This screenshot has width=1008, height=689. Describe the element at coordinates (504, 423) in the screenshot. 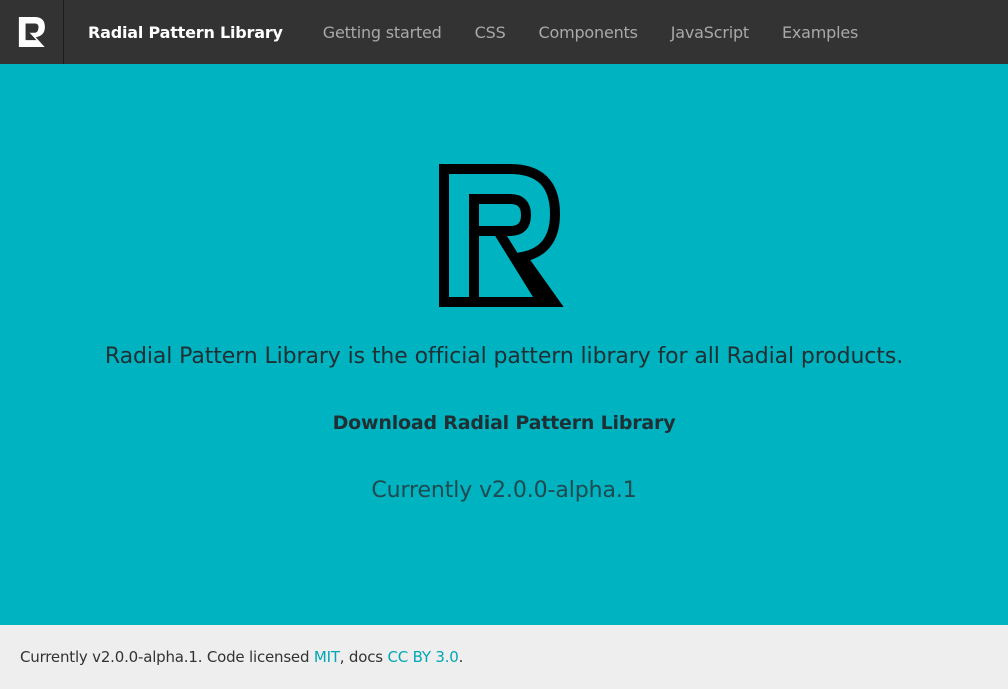

I see `download-link: Download Radial Pattern Library` at that location.